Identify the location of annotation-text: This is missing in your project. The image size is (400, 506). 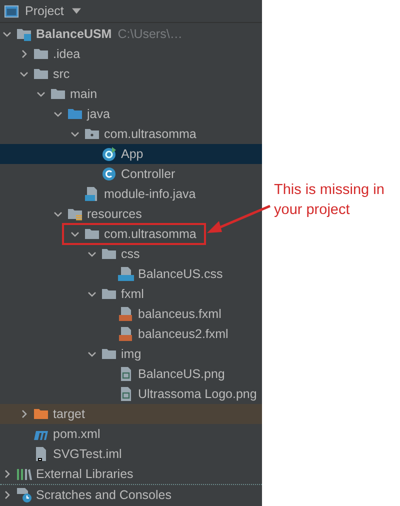
(330, 200).